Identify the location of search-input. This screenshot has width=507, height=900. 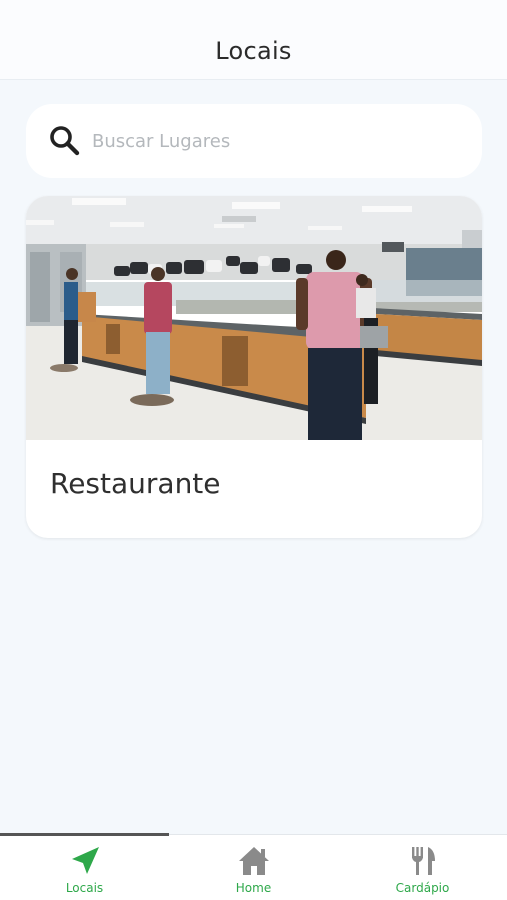
(277, 141).